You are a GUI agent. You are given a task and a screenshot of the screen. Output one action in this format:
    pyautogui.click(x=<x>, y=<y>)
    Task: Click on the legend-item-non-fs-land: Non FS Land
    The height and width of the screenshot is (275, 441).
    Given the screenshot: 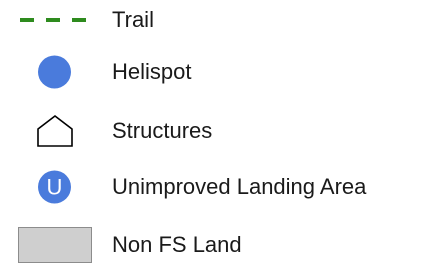 What is the action you would take?
    pyautogui.click(x=220, y=245)
    